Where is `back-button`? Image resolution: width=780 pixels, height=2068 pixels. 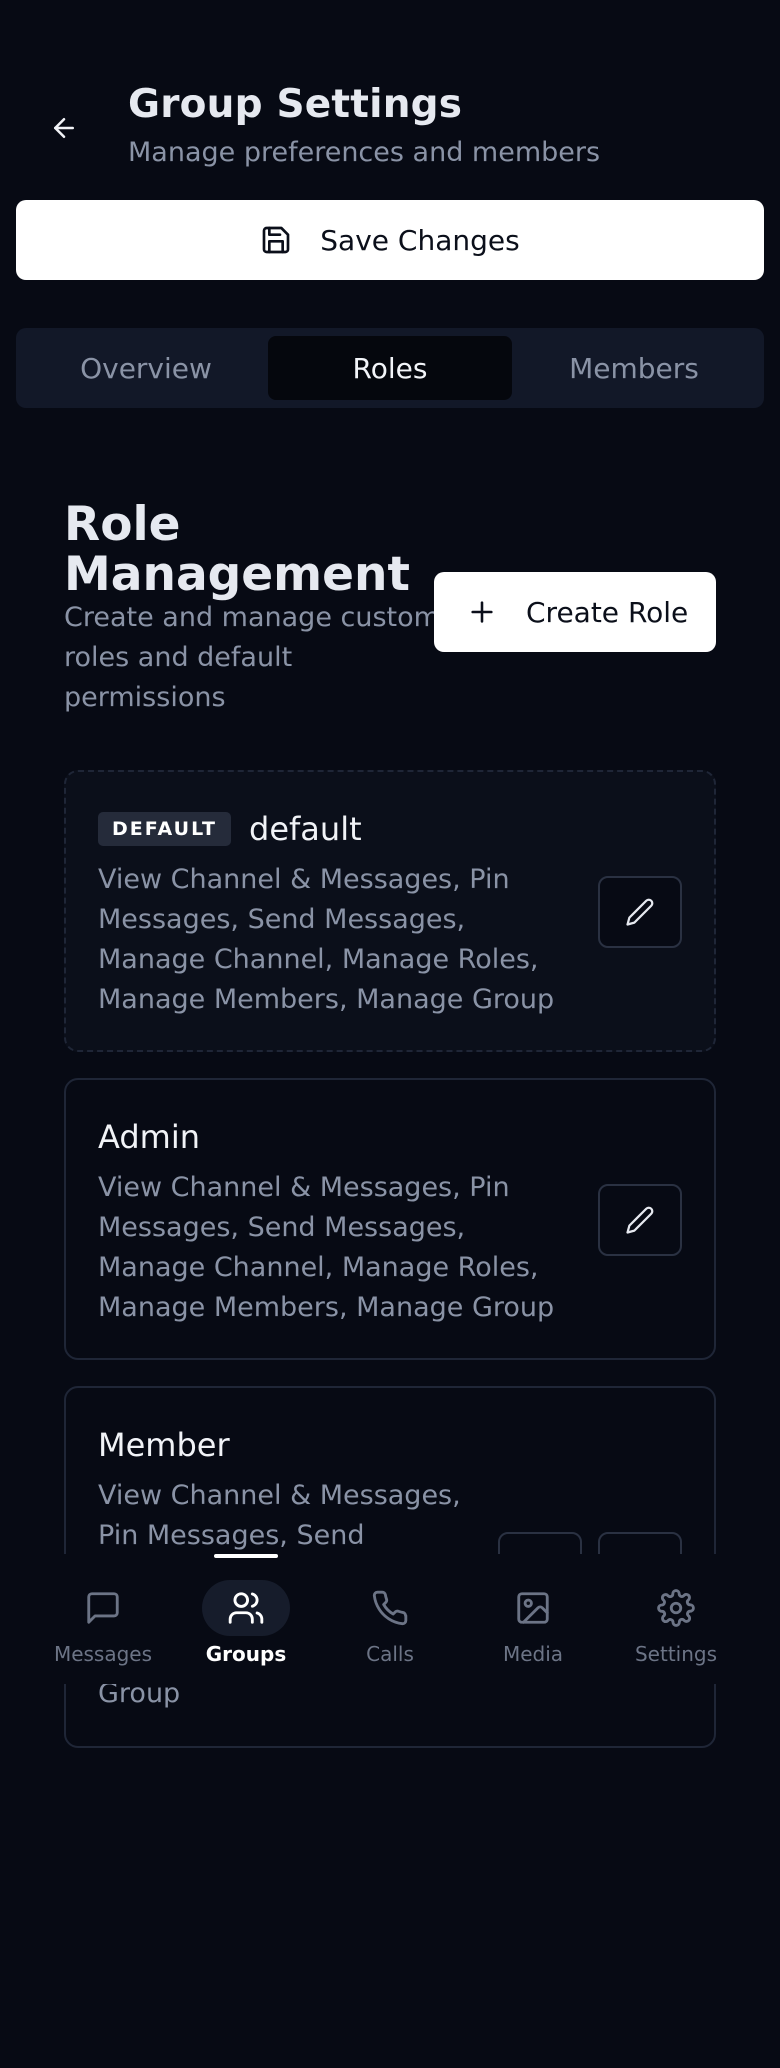 back-button is located at coordinates (64, 128).